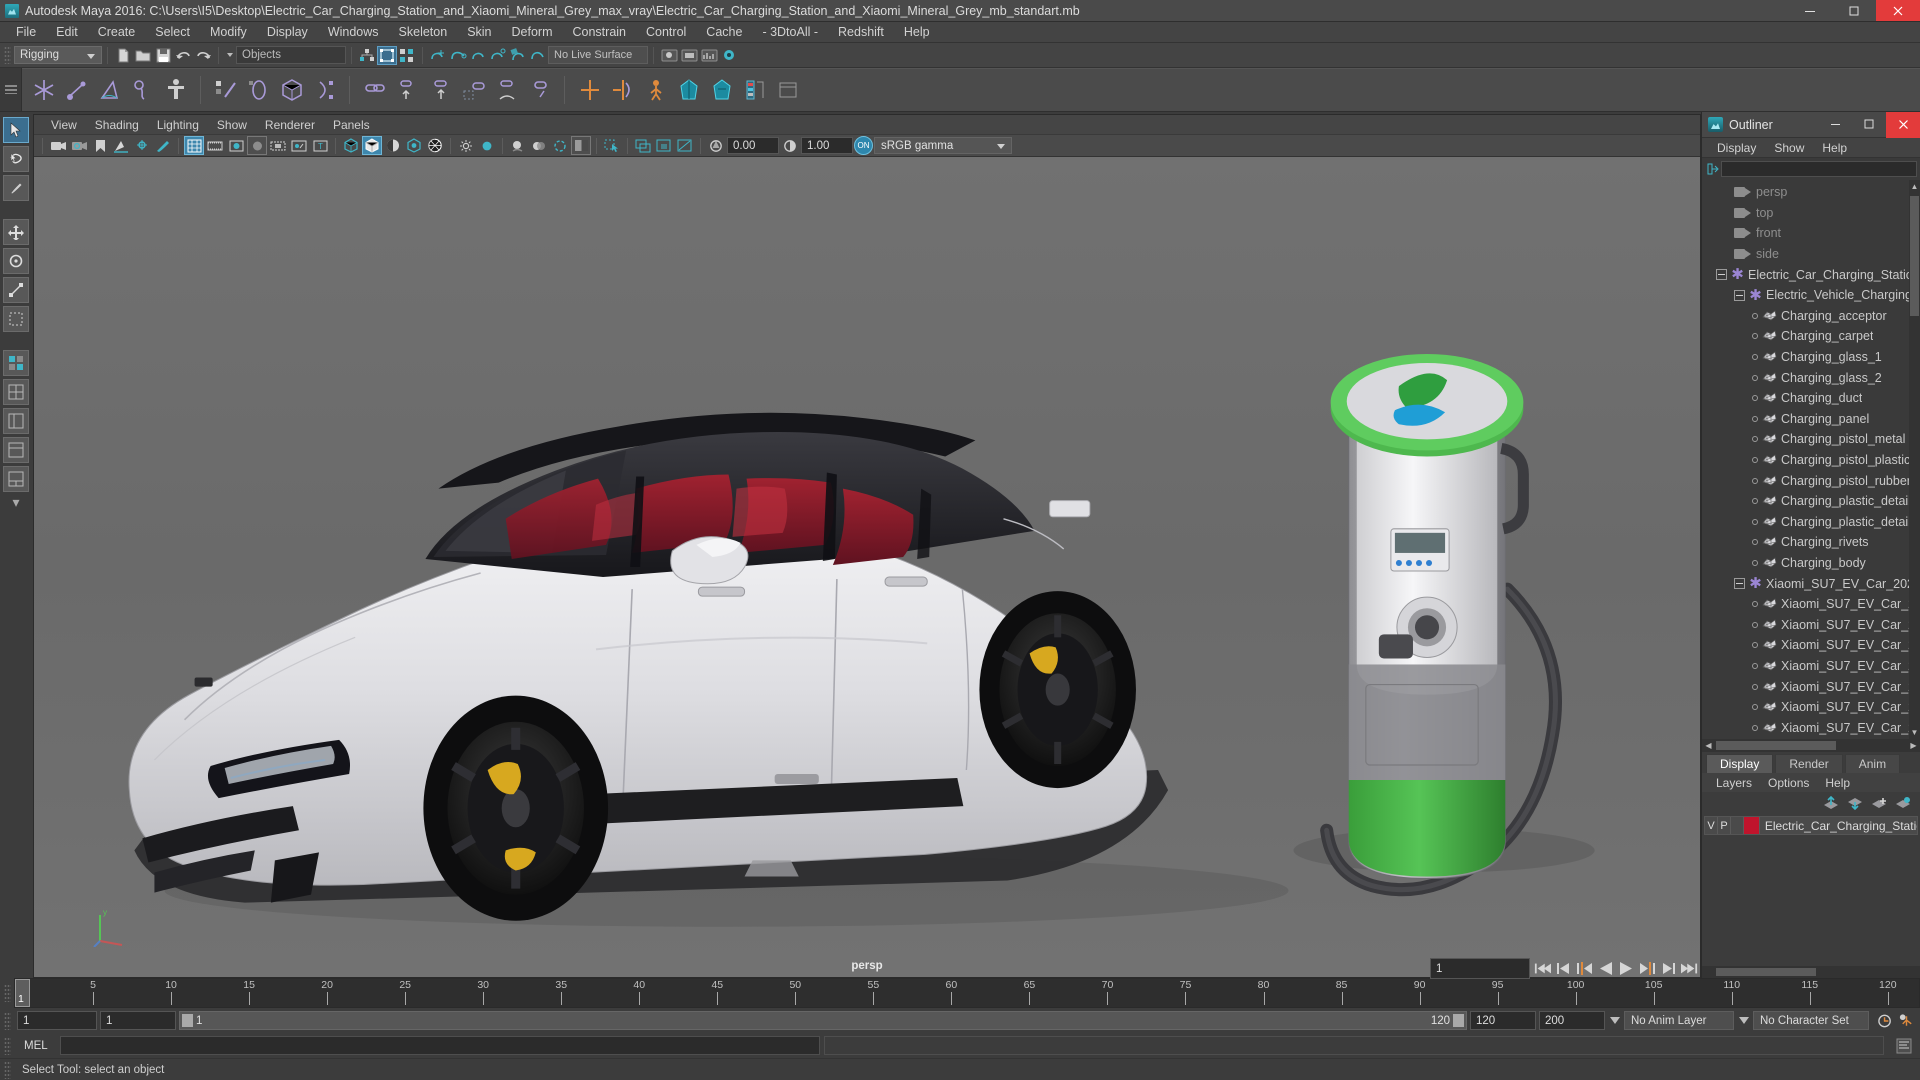  What do you see at coordinates (16, 130) in the screenshot?
I see `select-tool-button` at bounding box center [16, 130].